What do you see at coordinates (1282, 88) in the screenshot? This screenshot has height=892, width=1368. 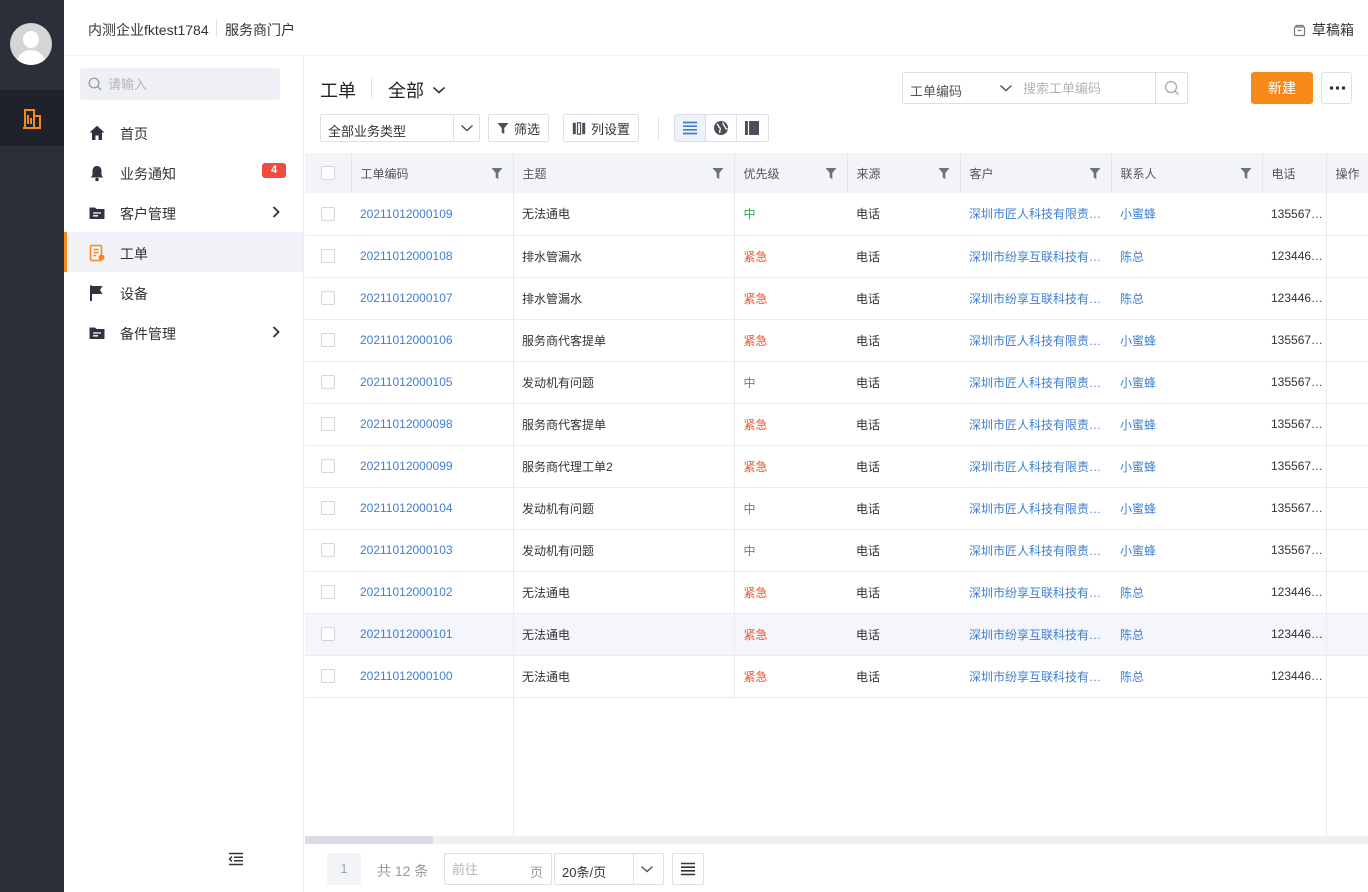 I see `new-order-button: 新建` at bounding box center [1282, 88].